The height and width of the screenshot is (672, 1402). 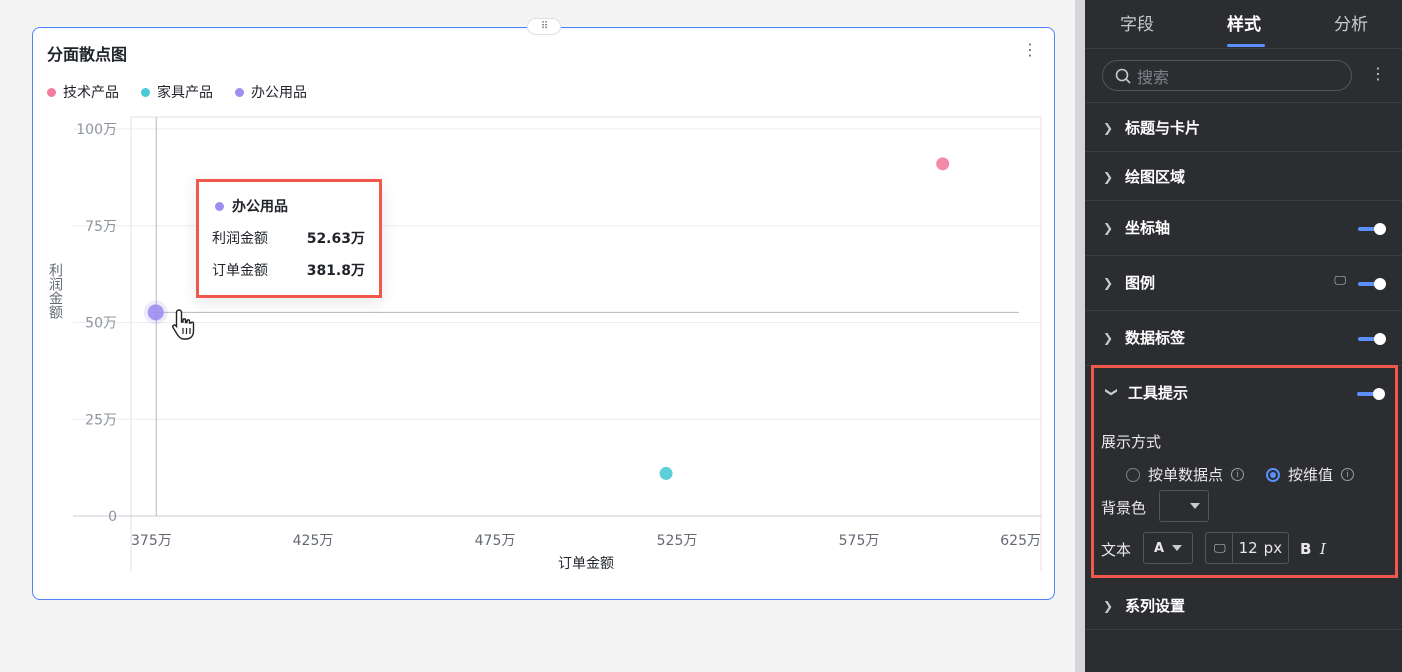 What do you see at coordinates (1080, 336) in the screenshot?
I see `panel-splitter` at bounding box center [1080, 336].